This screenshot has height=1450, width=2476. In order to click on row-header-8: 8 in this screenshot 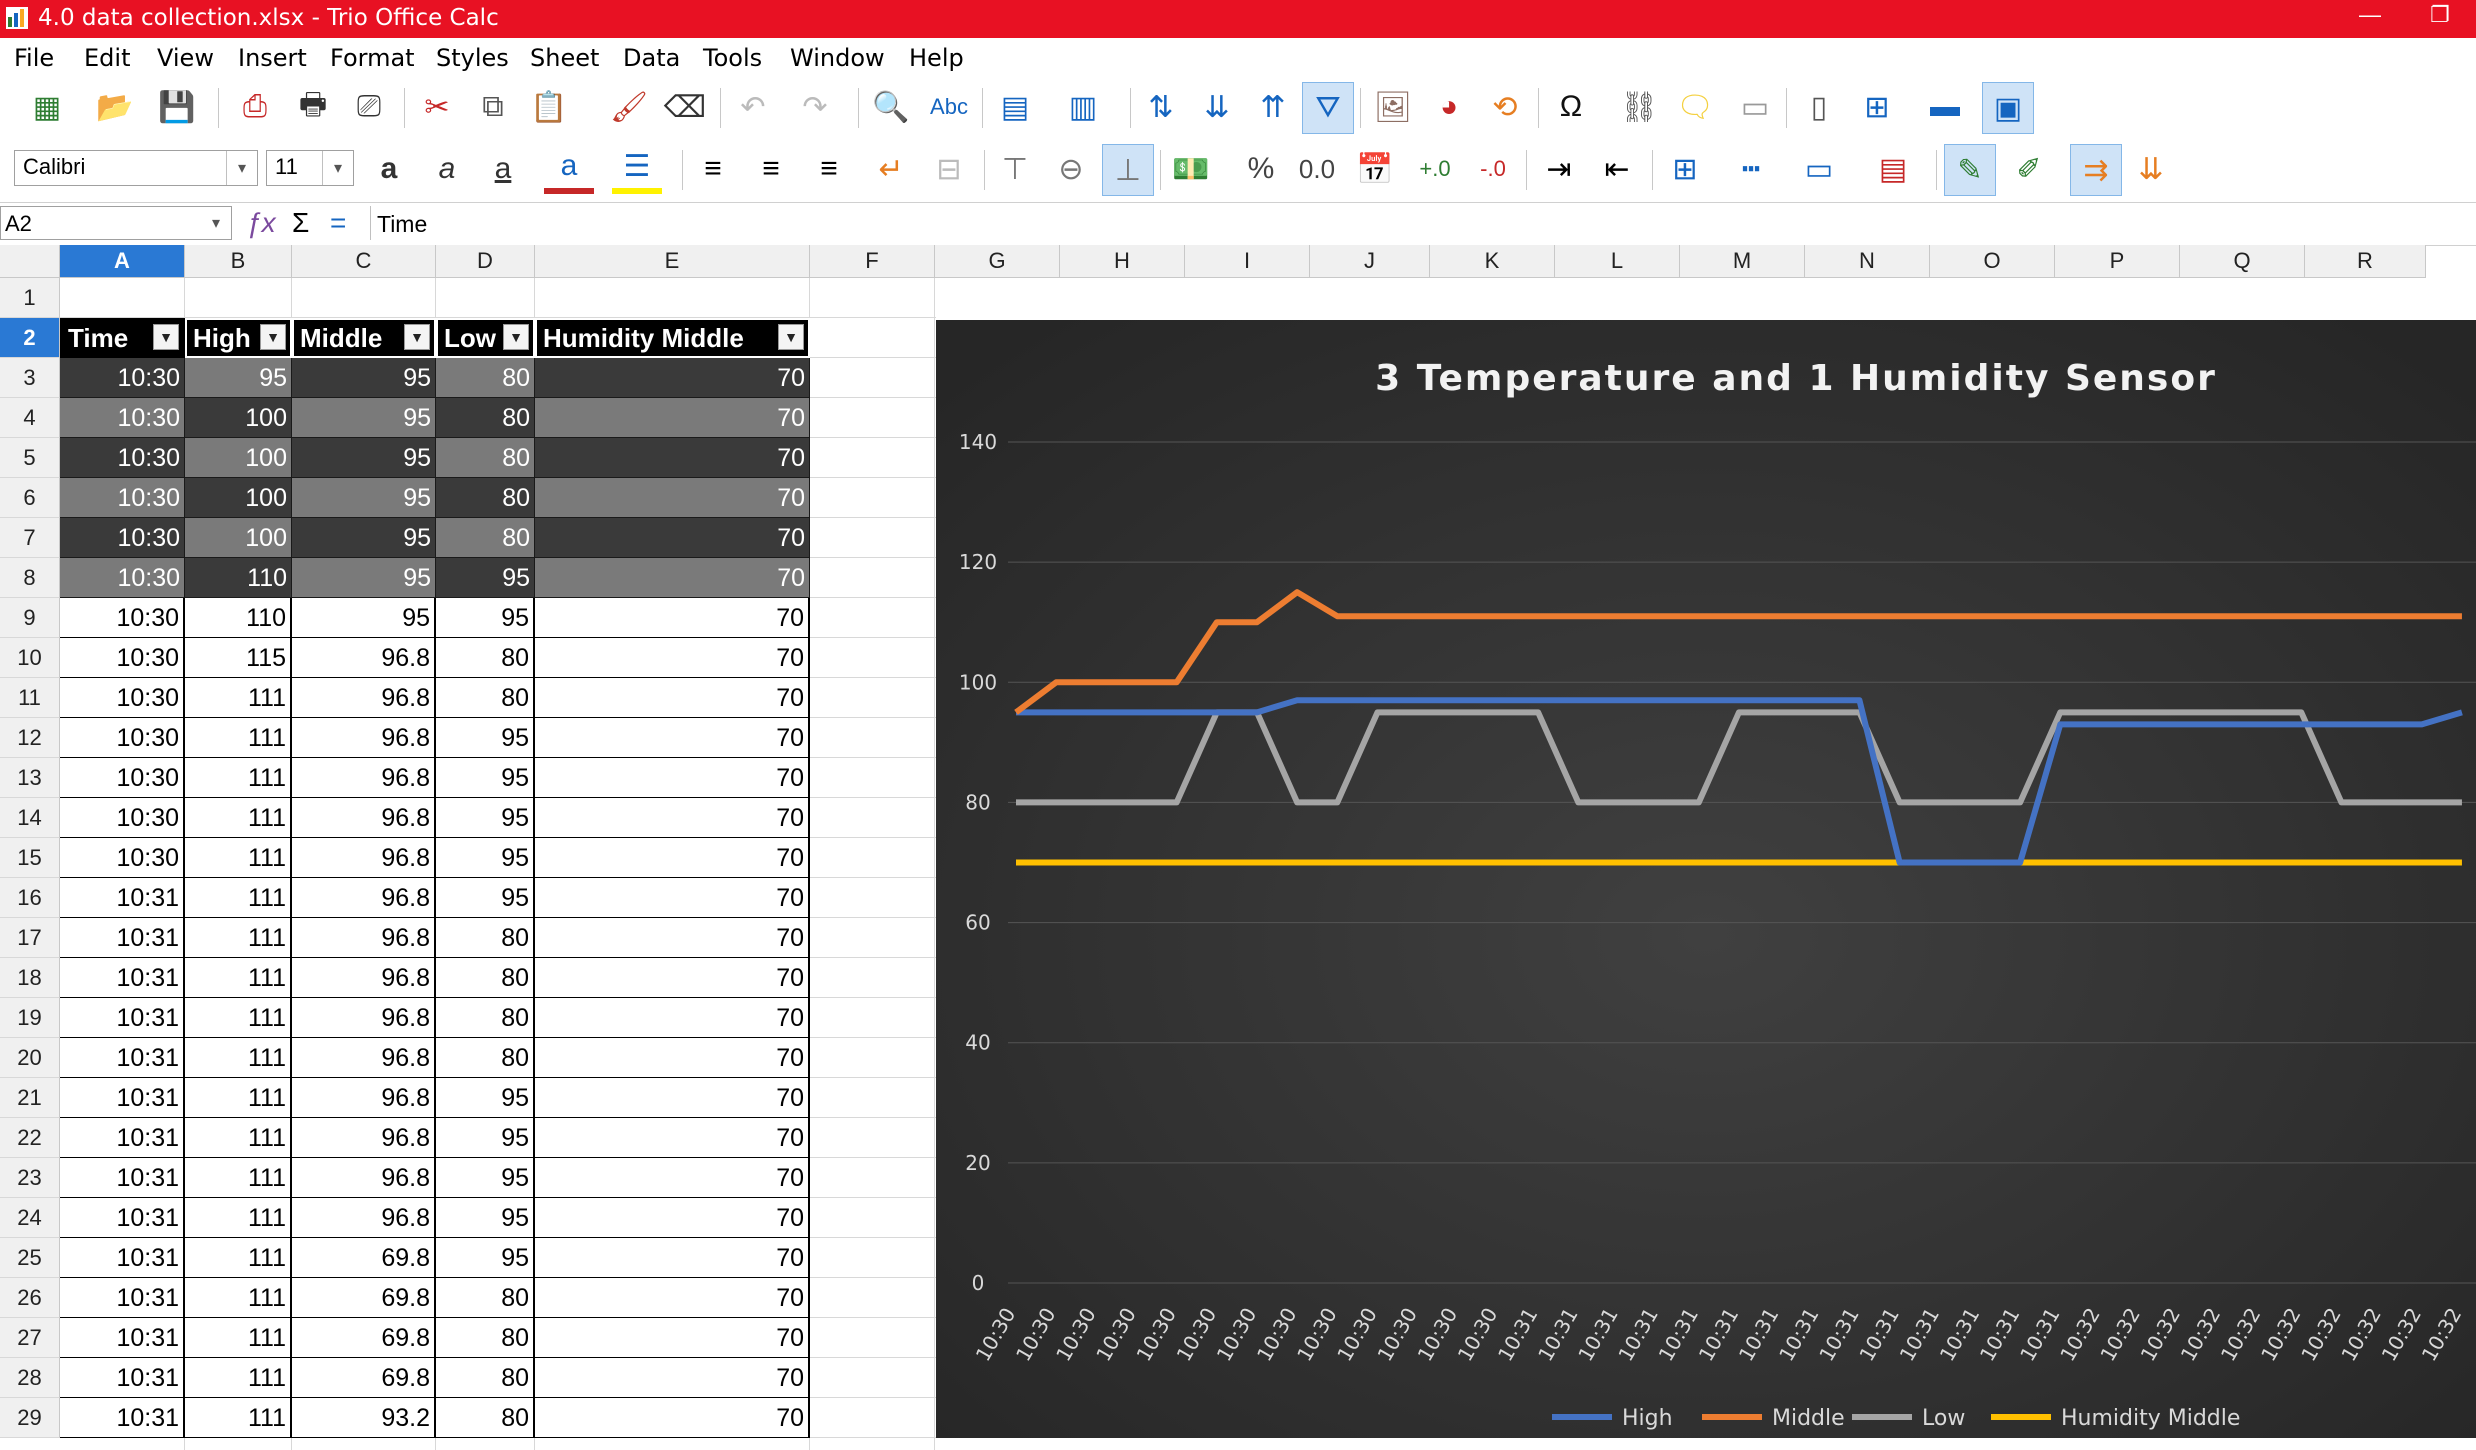, I will do `click(30, 578)`.